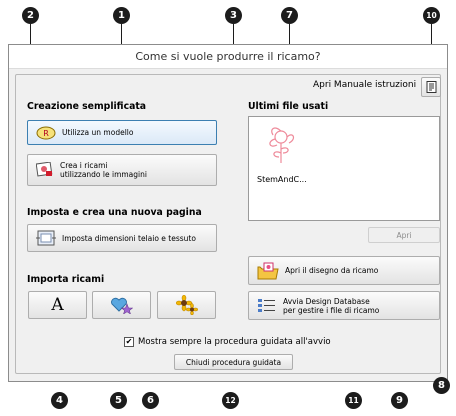  Describe the element at coordinates (431, 15) in the screenshot. I see `callout-10: 10` at that location.